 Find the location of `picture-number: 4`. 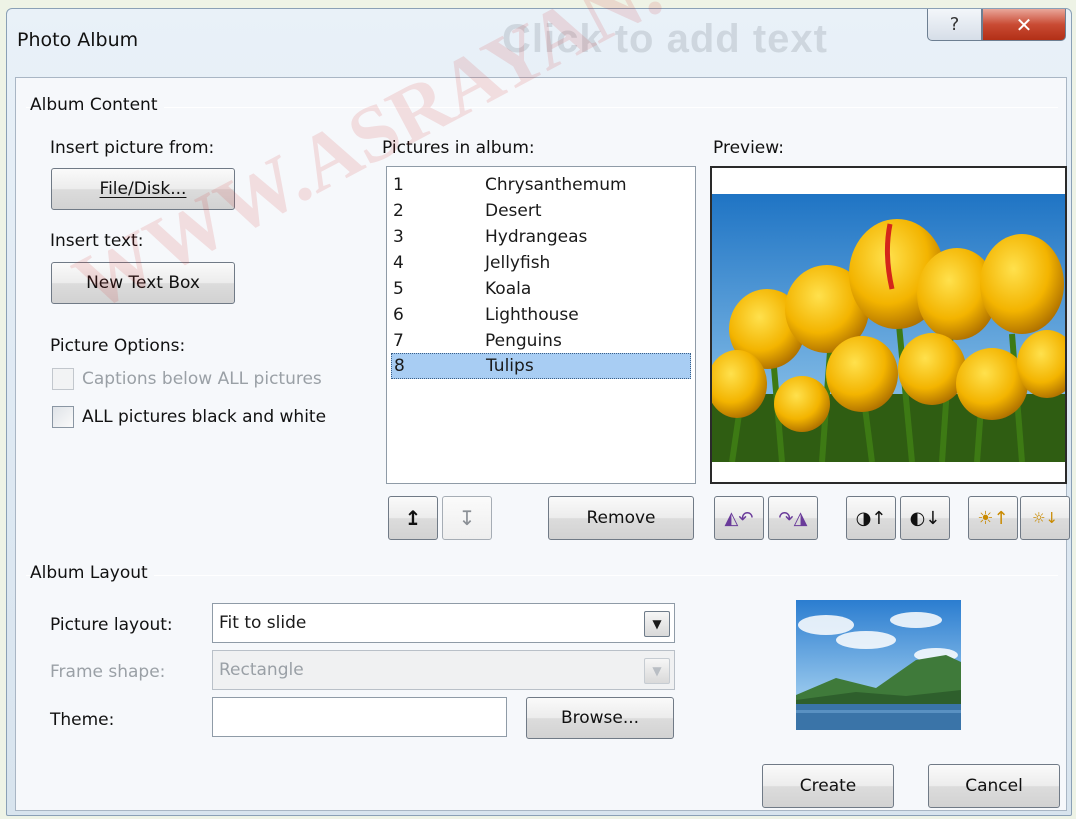

picture-number: 4 is located at coordinates (398, 263).